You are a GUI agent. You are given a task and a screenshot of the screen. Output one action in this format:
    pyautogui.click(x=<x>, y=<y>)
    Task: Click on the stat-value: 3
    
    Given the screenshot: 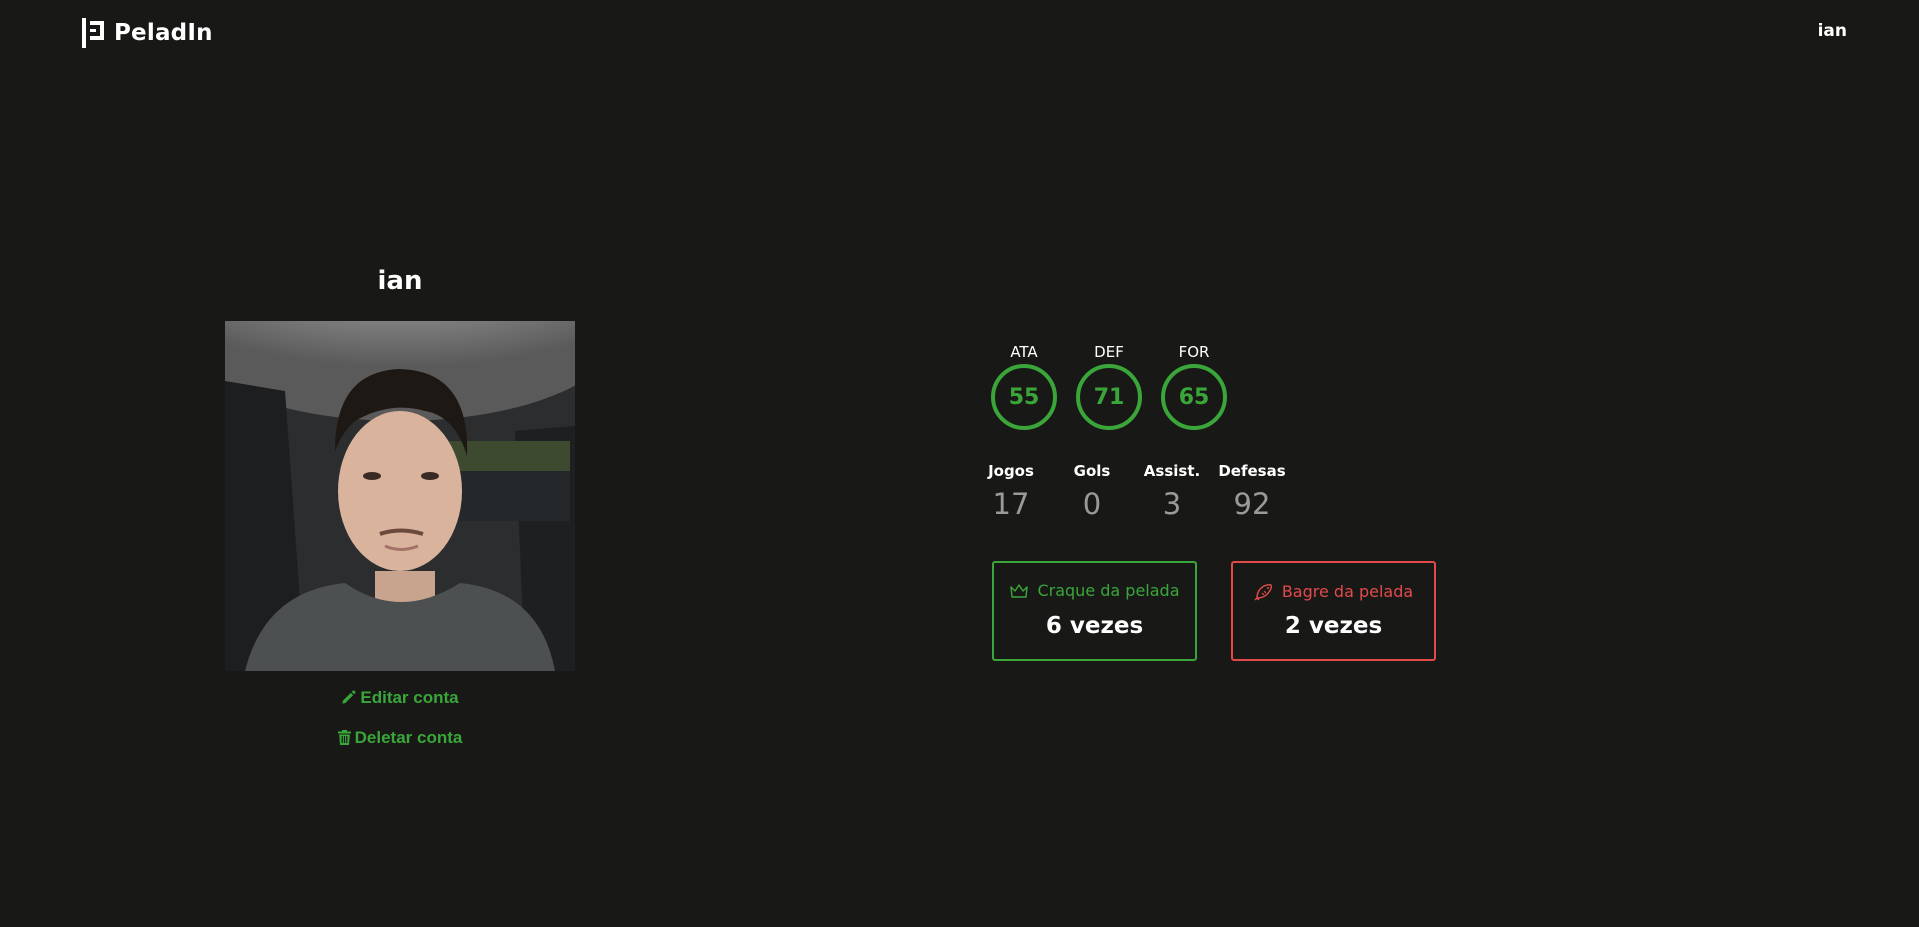 What is the action you would take?
    pyautogui.click(x=1172, y=504)
    